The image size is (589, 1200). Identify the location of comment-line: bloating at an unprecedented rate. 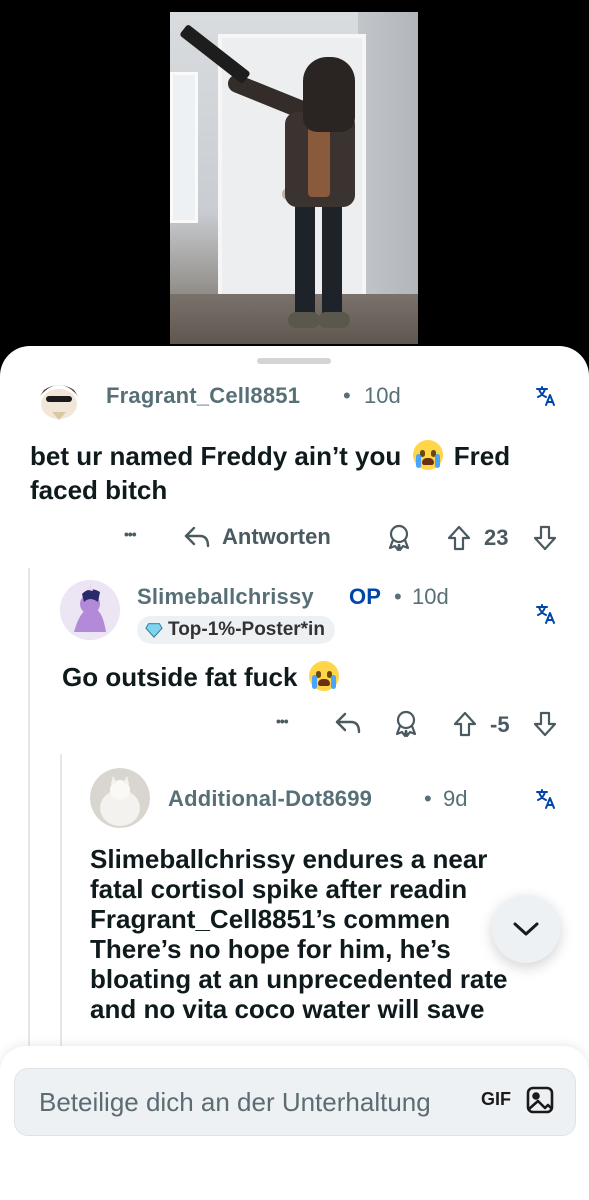
(299, 979).